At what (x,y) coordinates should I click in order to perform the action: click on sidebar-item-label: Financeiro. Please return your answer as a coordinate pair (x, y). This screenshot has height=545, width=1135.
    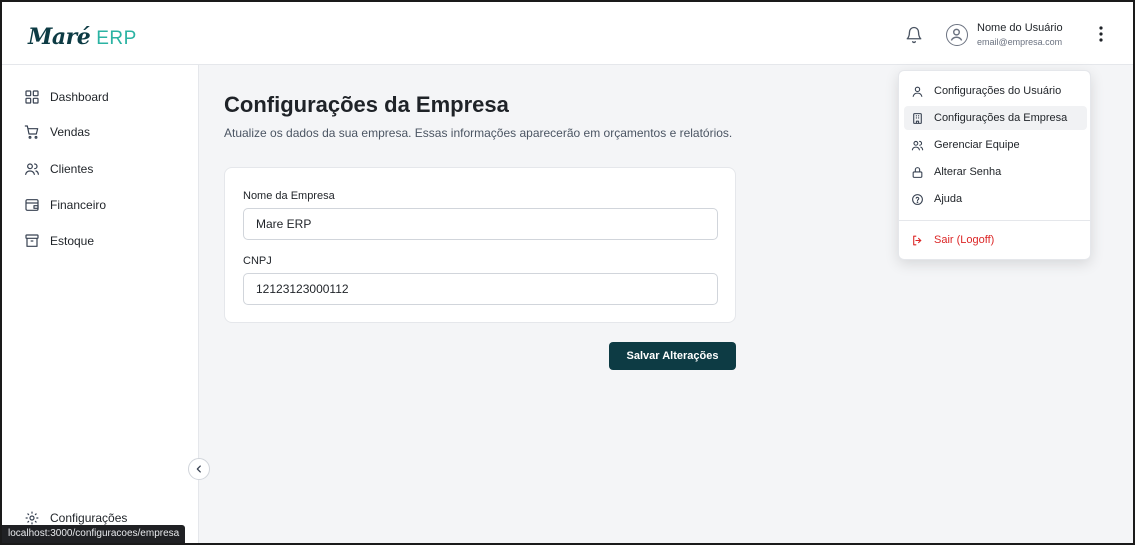
    Looking at the image, I should click on (78, 205).